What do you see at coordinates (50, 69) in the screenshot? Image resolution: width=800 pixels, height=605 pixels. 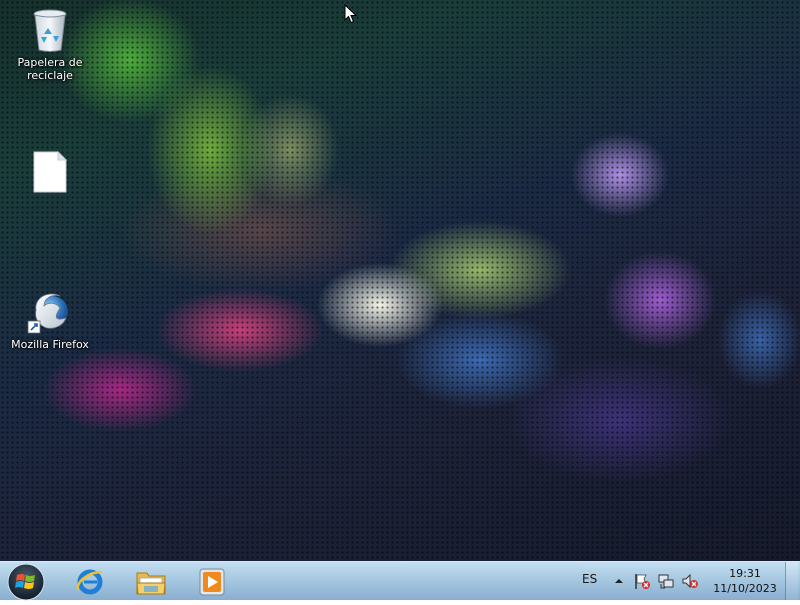 I see `desktop-icon-label: Papelera de reciclaje` at bounding box center [50, 69].